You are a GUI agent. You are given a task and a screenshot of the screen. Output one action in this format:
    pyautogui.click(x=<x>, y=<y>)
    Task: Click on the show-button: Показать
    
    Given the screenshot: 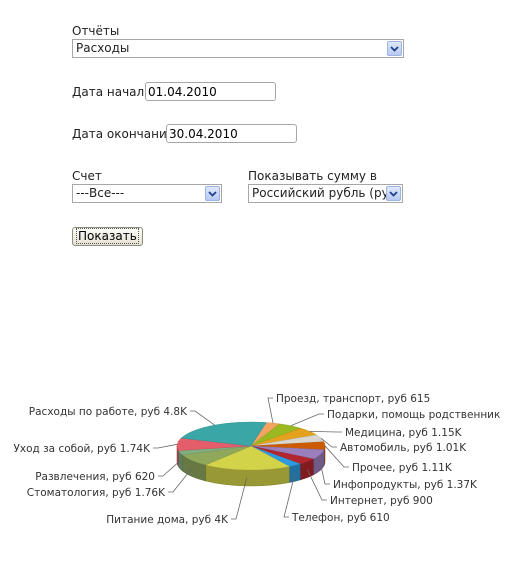 What is the action you would take?
    pyautogui.click(x=107, y=236)
    